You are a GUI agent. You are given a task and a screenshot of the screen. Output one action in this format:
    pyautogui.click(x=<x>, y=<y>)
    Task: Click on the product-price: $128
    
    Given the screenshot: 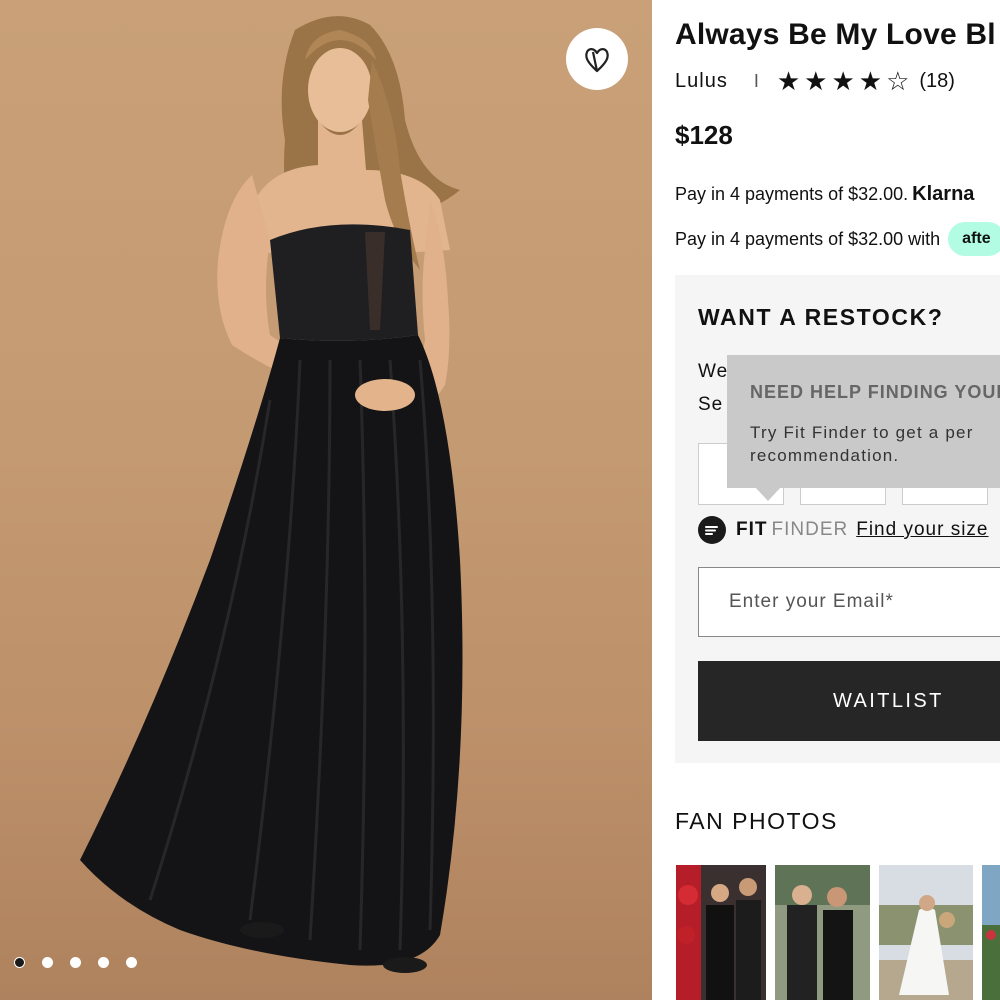 What is the action you would take?
    pyautogui.click(x=704, y=135)
    